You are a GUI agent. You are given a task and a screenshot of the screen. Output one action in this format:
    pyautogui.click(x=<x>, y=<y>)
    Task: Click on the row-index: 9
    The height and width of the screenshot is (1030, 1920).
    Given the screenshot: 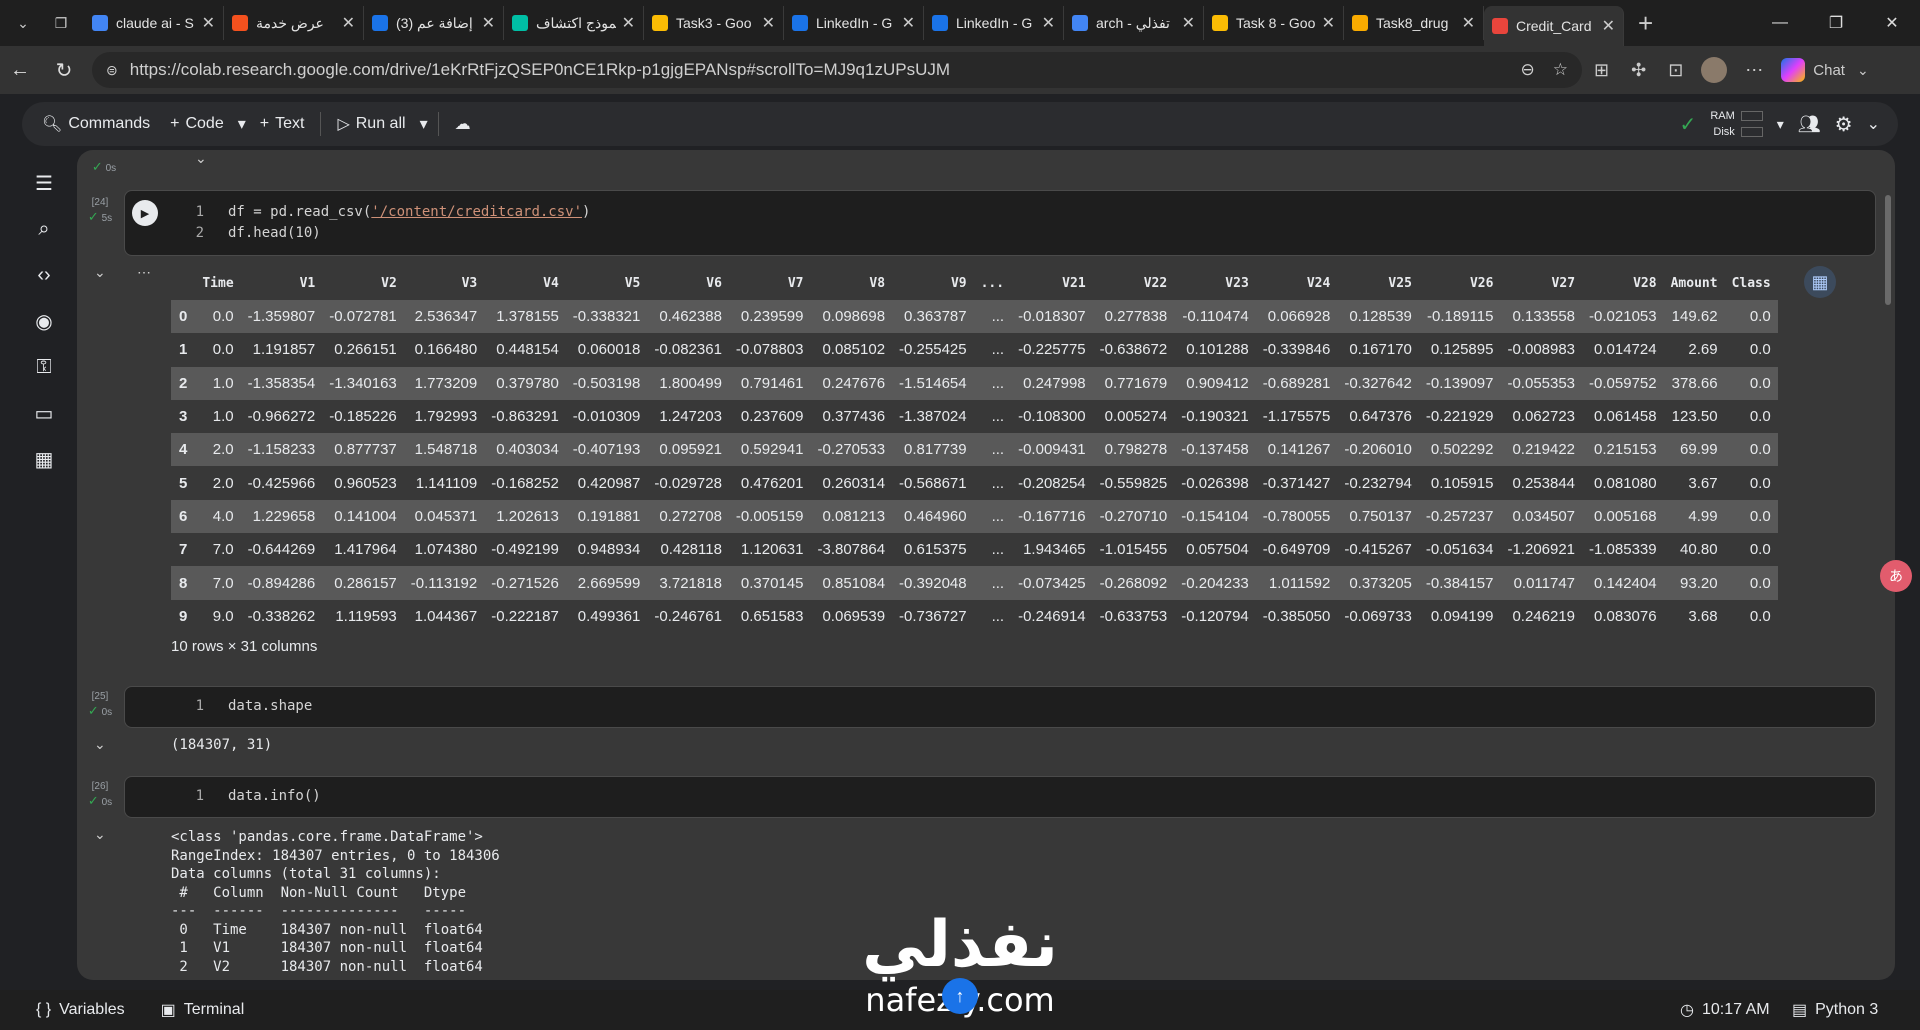 What is the action you would take?
    pyautogui.click(x=183, y=616)
    